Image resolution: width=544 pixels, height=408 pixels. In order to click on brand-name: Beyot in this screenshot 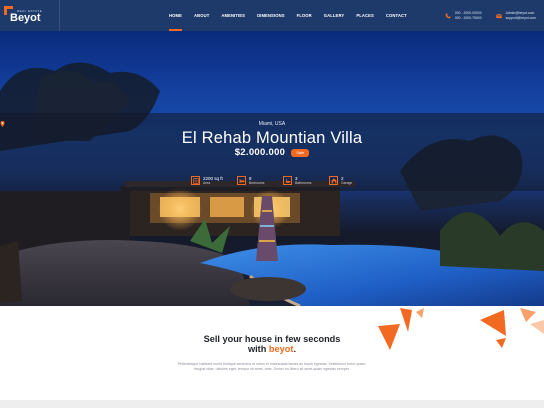, I will do `click(25, 18)`.